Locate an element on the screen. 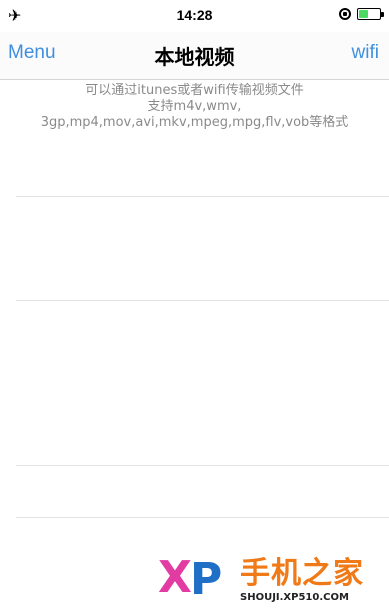  wifi-button: wifi is located at coordinates (365, 53).